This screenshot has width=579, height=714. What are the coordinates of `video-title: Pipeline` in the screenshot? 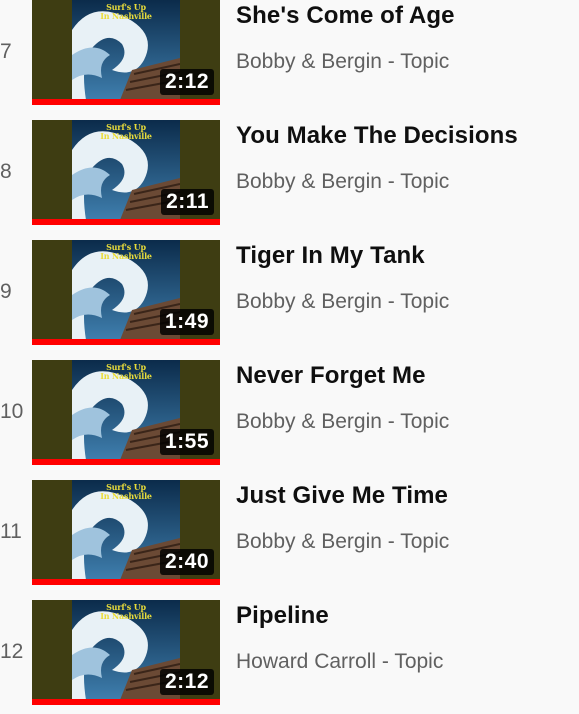 It's located at (282, 616).